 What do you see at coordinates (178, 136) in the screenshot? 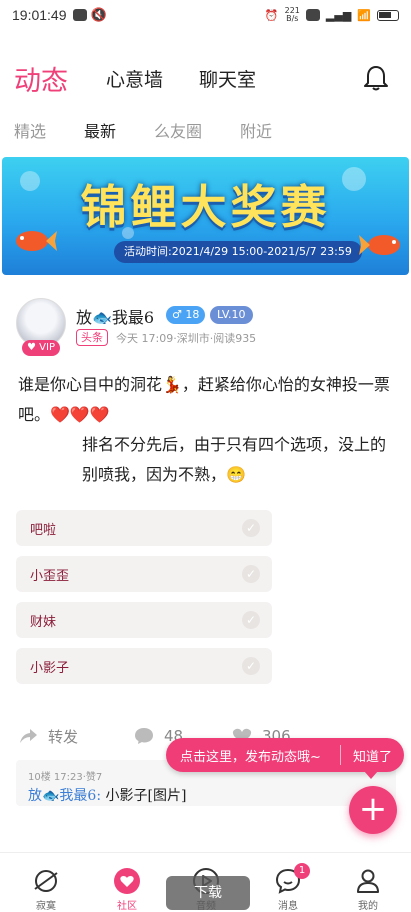
I see `tab-friends-circle: 么友圈` at bounding box center [178, 136].